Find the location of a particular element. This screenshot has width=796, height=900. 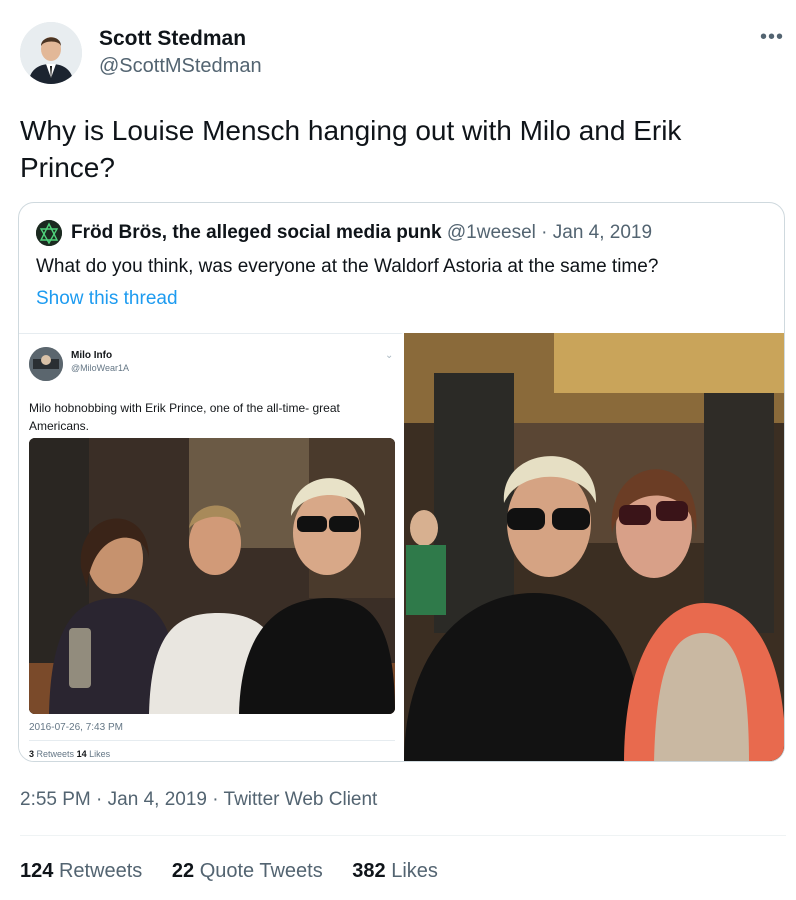

screenshot-photo is located at coordinates (212, 576).